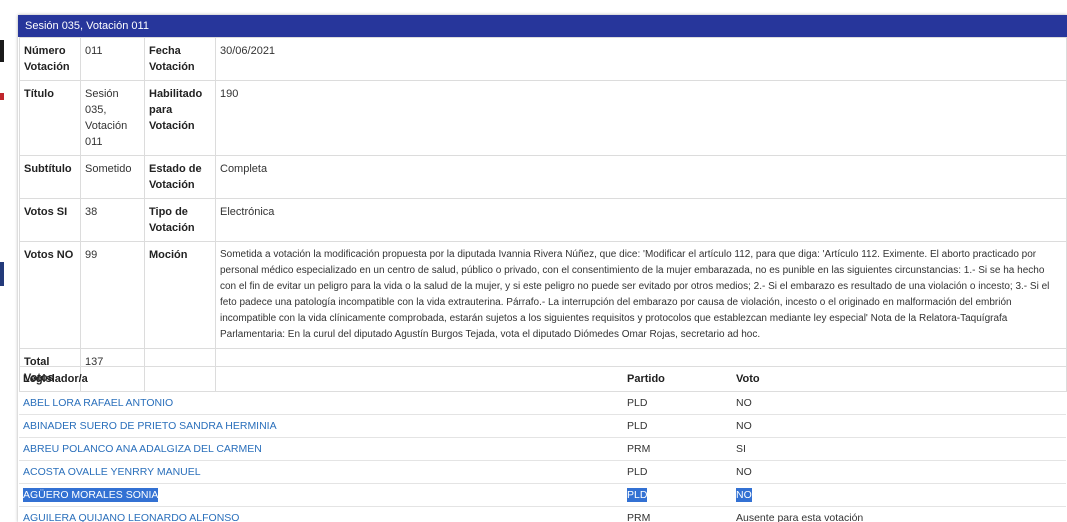 This screenshot has width=1067, height=522. What do you see at coordinates (542, 403) in the screenshot?
I see `table-row: ABEL LORA RAFAEL ANTONIO PLD NO` at bounding box center [542, 403].